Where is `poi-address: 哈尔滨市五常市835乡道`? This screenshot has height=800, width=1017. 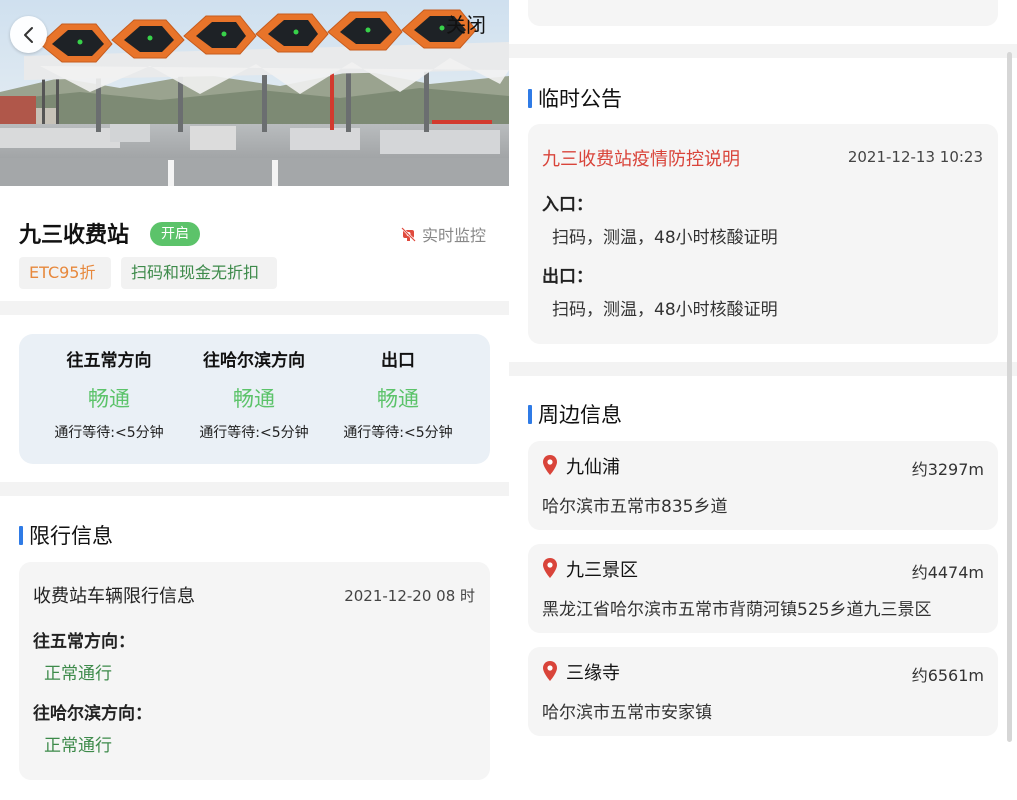
poi-address: 哈尔滨市五常市835乡道 is located at coordinates (635, 507).